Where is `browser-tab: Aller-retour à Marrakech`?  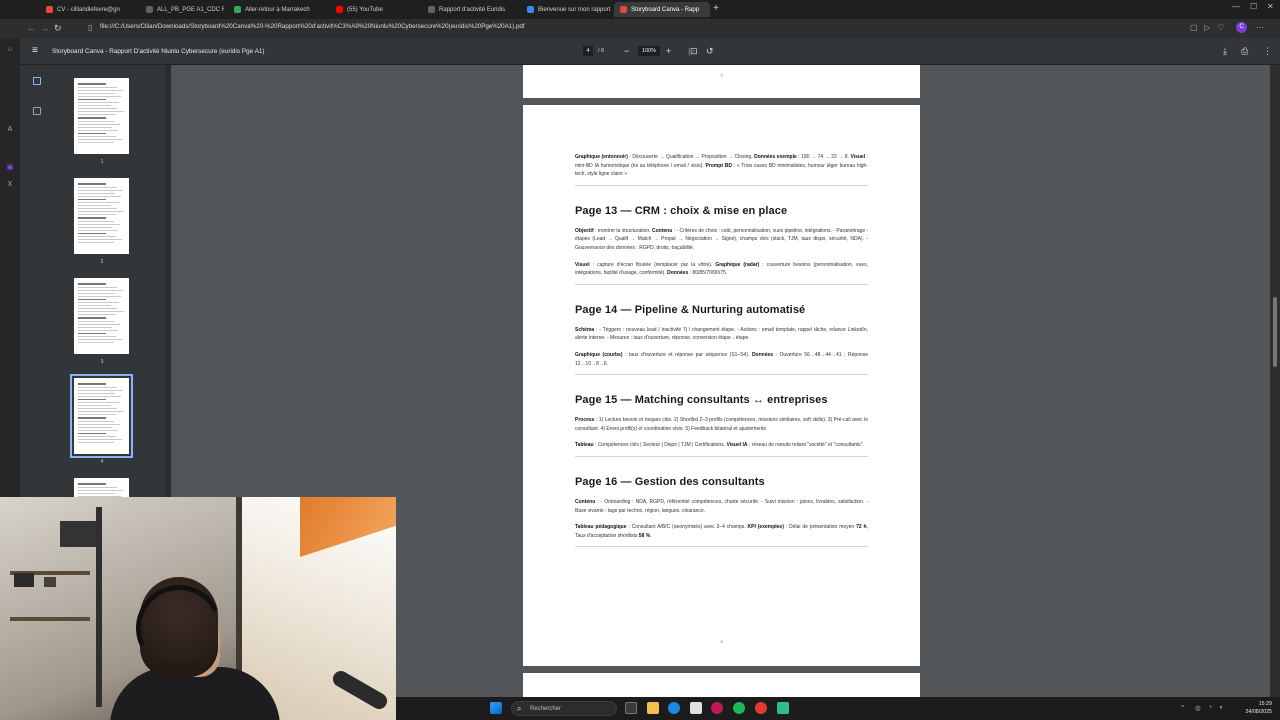 browser-tab: Aller-retour à Marrakech is located at coordinates (277, 9).